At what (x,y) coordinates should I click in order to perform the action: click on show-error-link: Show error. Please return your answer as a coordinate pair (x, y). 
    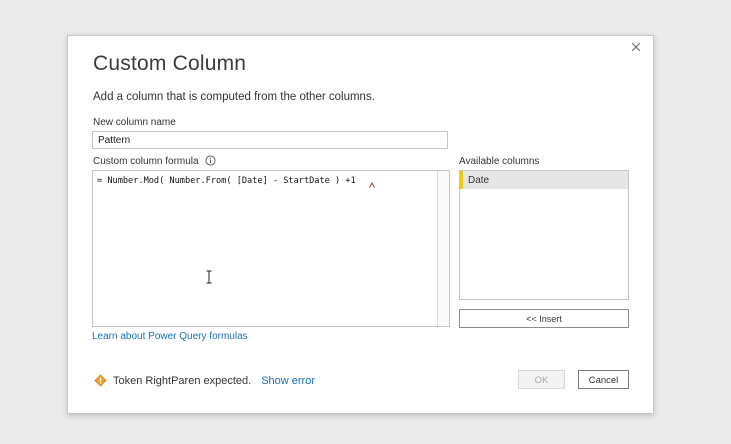
    Looking at the image, I should click on (288, 381).